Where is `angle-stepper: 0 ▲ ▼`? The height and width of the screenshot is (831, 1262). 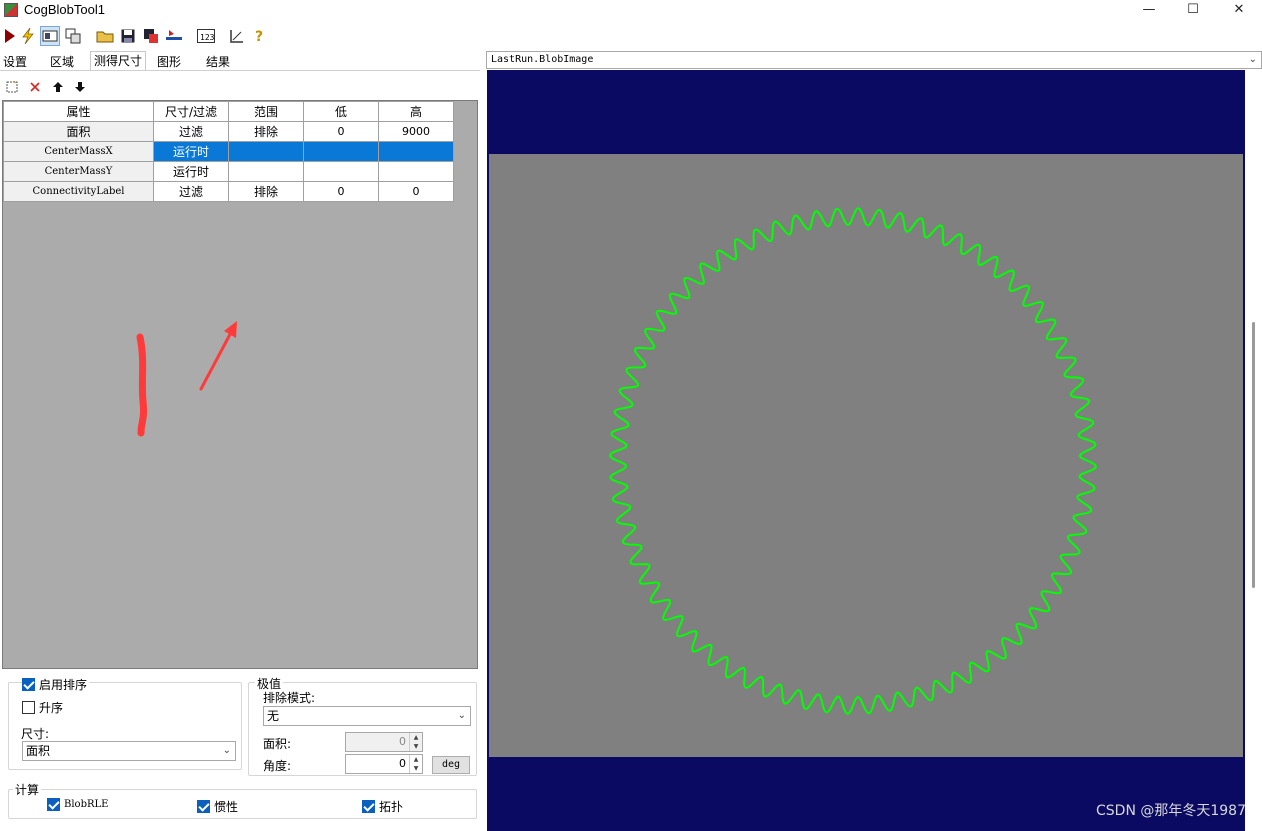
angle-stepper: 0 ▲ ▼ is located at coordinates (384, 764).